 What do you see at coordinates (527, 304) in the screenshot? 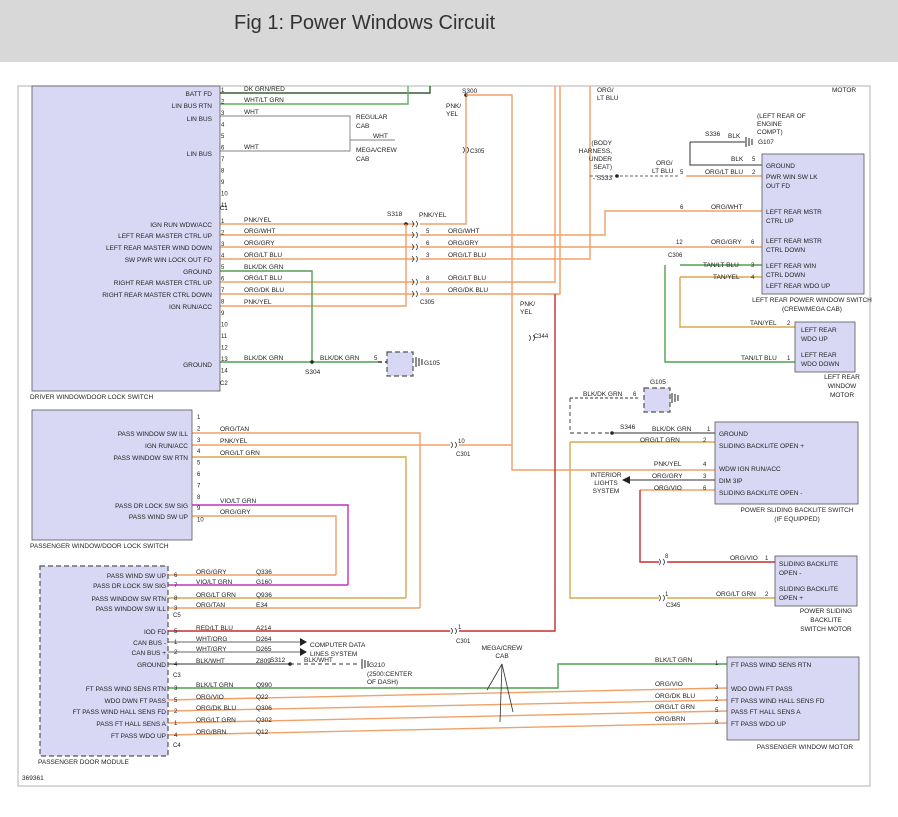
I see `c344-wire-label: PNK/` at bounding box center [527, 304].